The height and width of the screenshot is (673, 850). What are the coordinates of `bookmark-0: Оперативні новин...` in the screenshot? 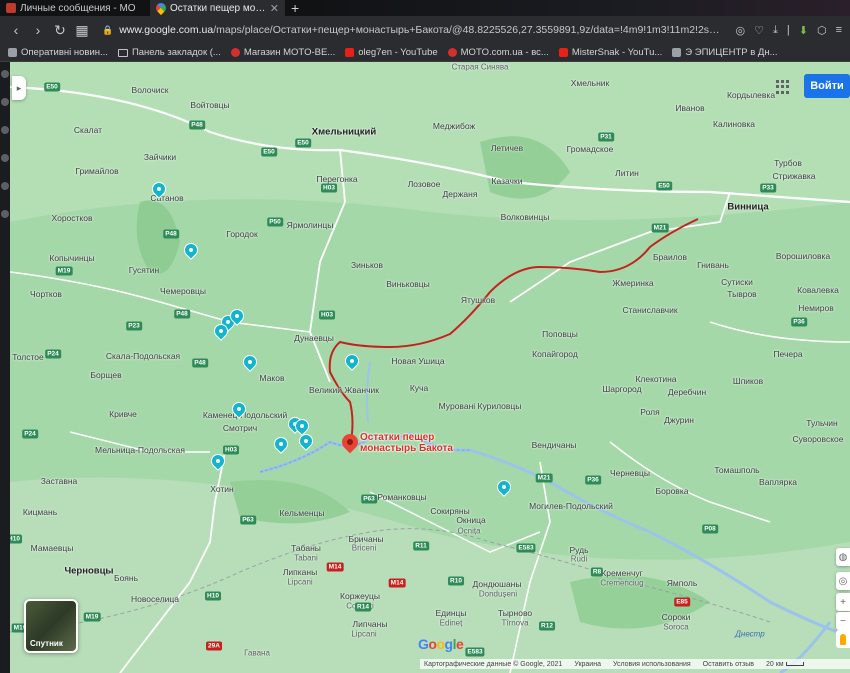 It's located at (58, 52).